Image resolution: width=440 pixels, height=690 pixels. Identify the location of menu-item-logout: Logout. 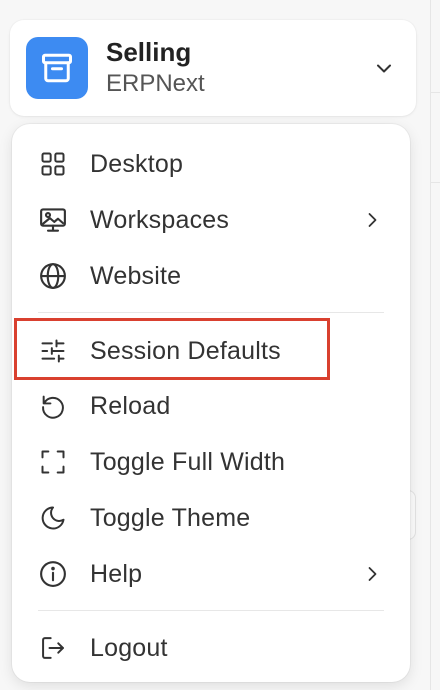
(211, 648).